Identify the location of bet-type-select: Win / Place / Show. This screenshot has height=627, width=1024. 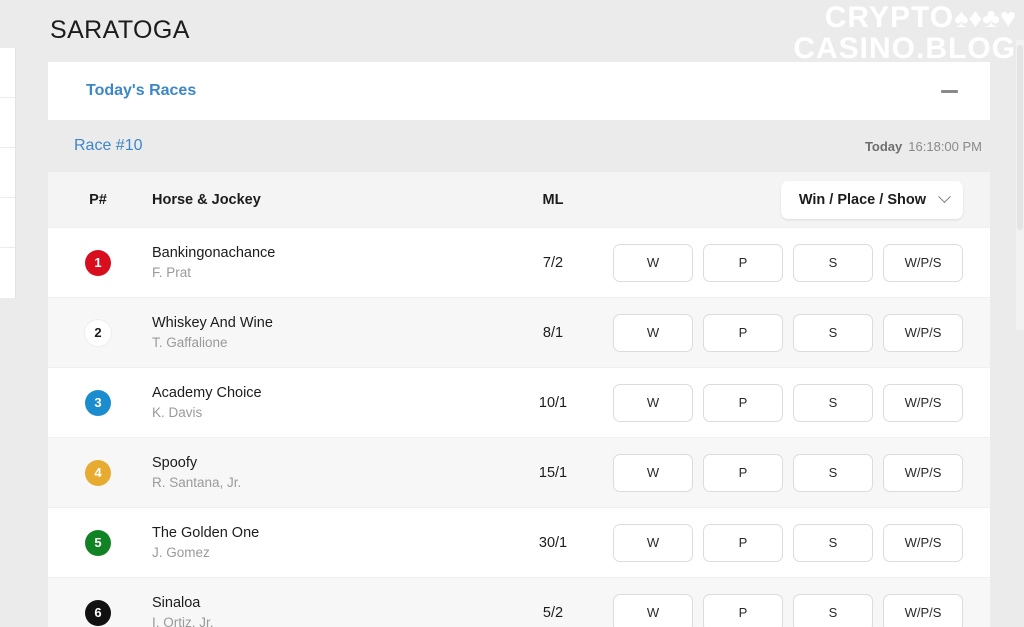
(871, 199).